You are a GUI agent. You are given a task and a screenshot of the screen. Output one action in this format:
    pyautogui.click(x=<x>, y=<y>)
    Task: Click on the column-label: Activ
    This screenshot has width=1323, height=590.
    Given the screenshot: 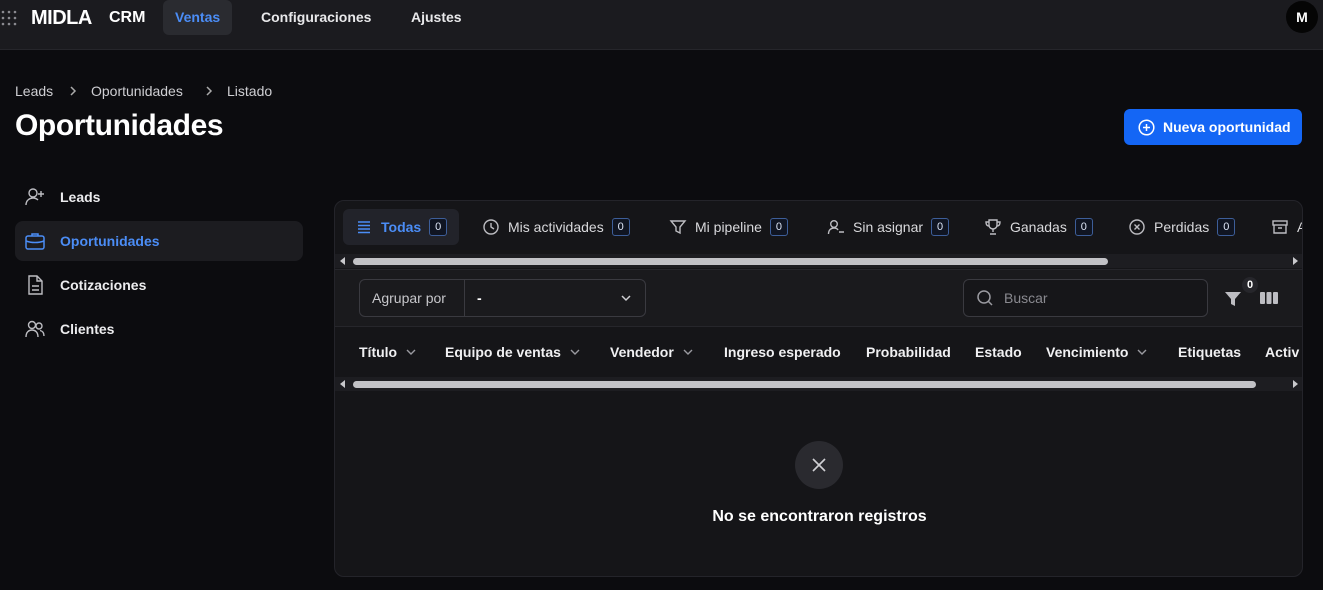 What is the action you would take?
    pyautogui.click(x=1282, y=352)
    